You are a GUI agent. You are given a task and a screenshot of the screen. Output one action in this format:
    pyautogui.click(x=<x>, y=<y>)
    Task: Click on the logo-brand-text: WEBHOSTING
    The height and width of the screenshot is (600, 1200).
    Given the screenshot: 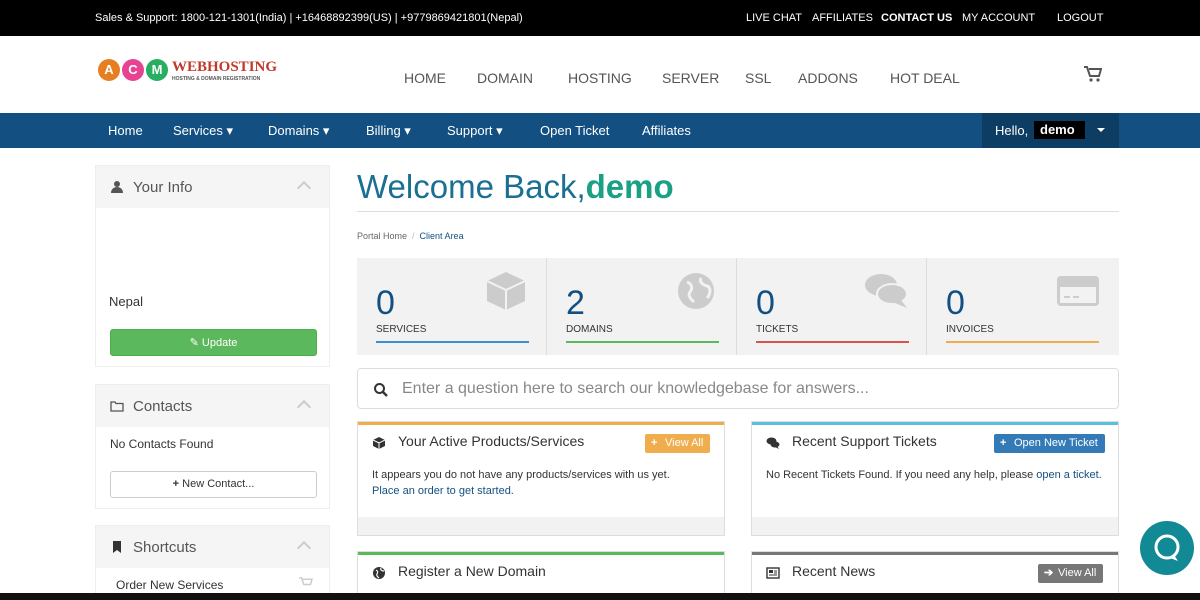 What is the action you would take?
    pyautogui.click(x=225, y=67)
    